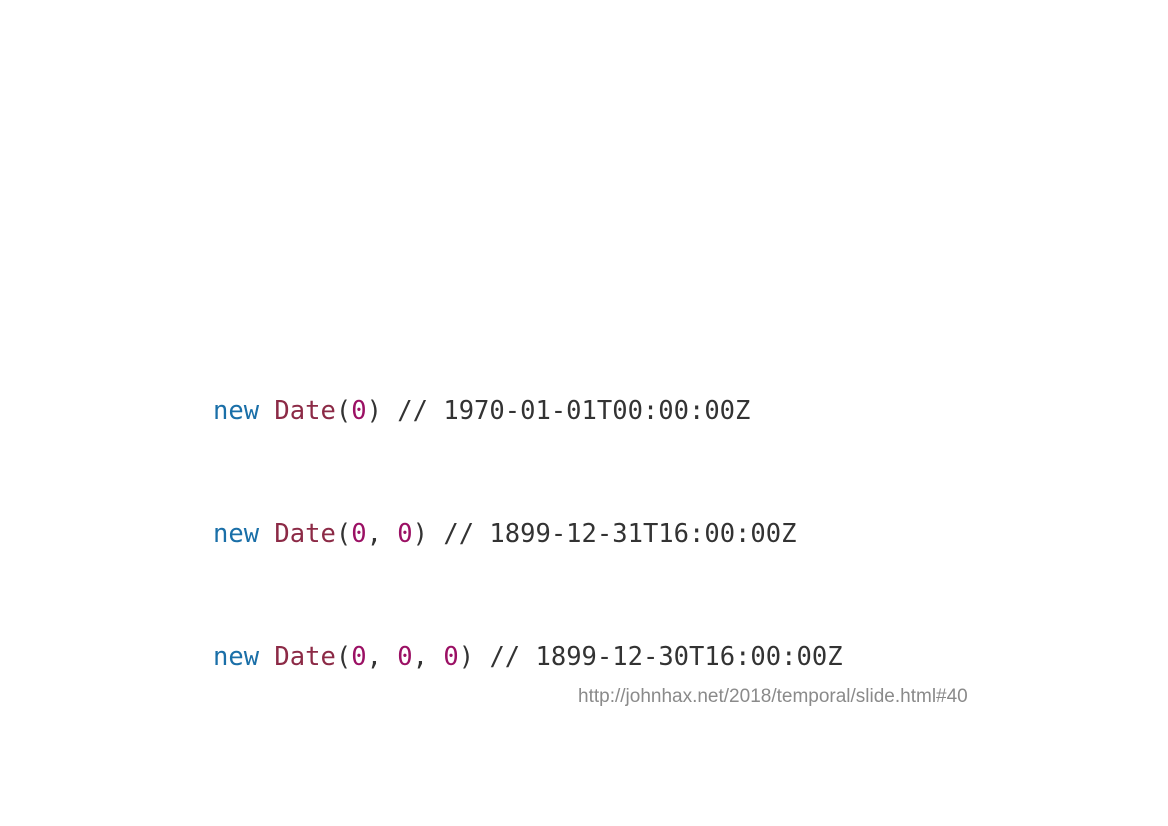 This screenshot has width=1168, height=826. I want to click on code-line-2: new Date(0, 0) // 1899-12-31T16:00:00Z, so click(505, 534).